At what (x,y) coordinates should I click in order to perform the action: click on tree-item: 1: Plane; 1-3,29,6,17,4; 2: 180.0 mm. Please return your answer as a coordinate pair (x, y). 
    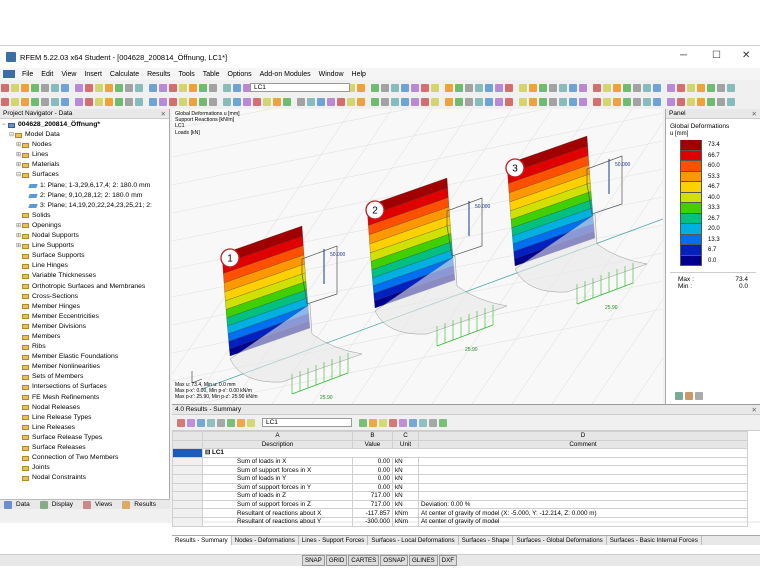
    Looking at the image, I should click on (84, 186).